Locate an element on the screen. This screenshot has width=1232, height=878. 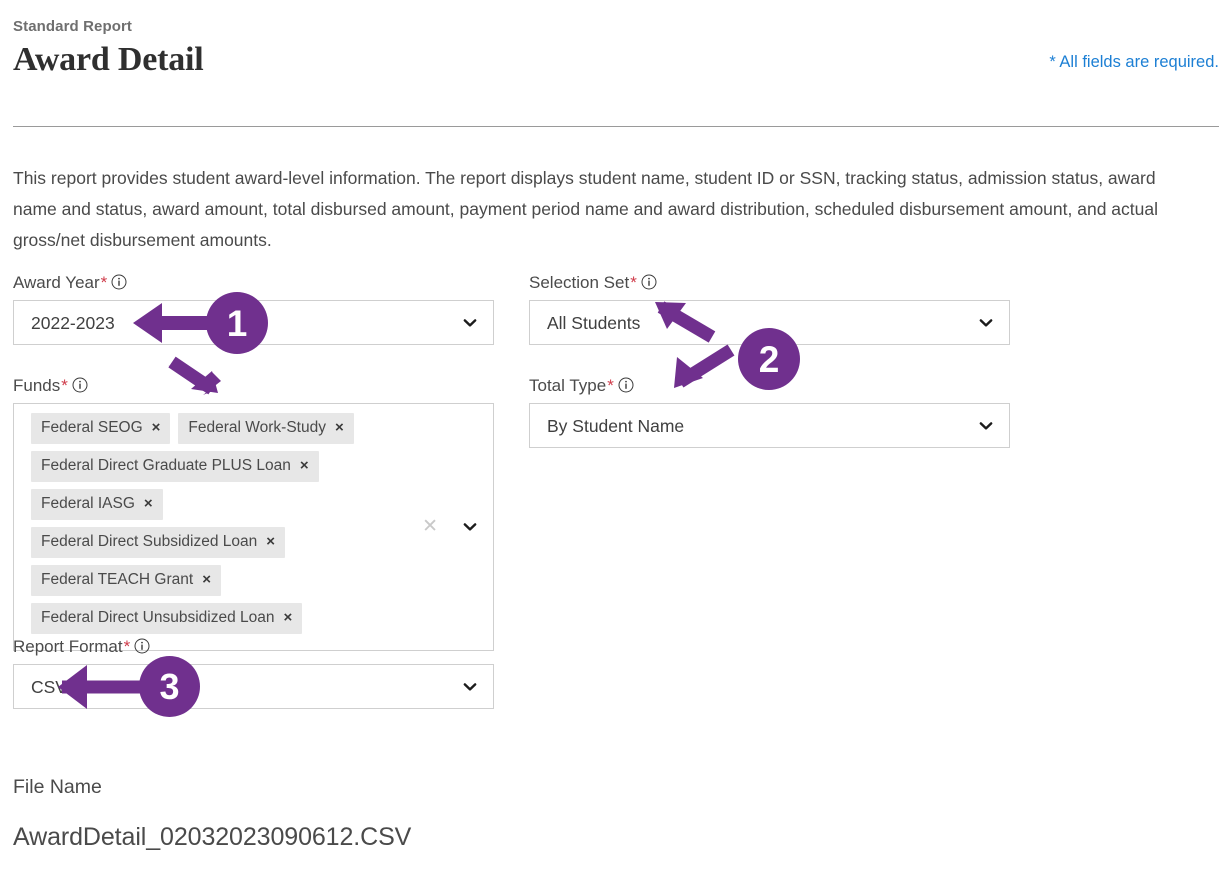
fund-chip-label: Federal TEACH Grant is located at coordinates (117, 579).